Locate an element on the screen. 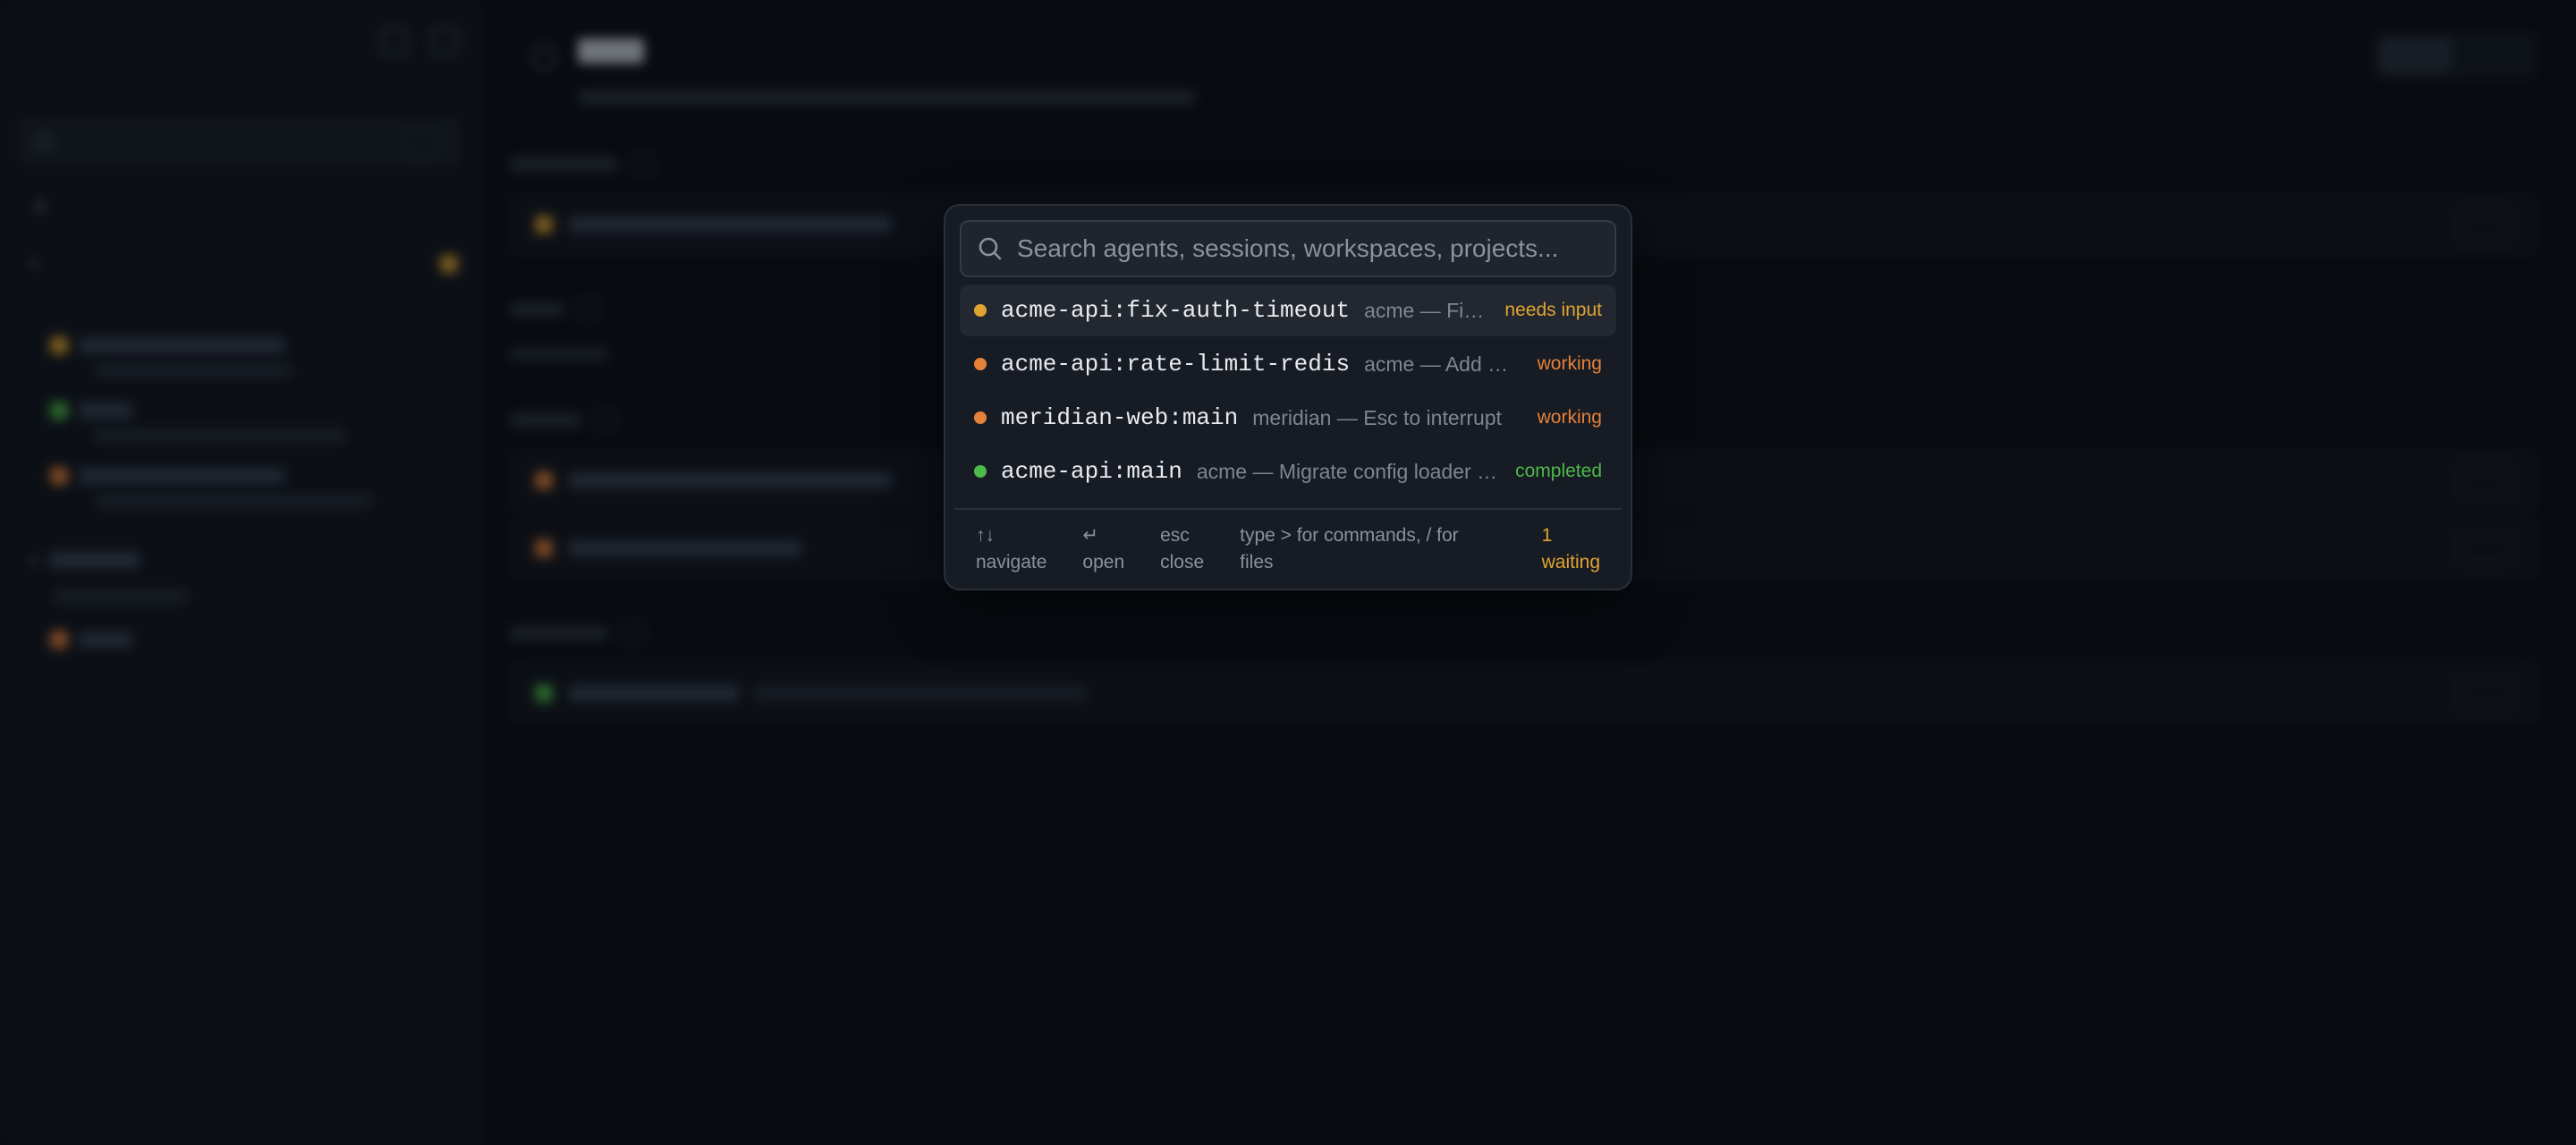 The width and height of the screenshot is (2576, 1145). hint-text: type > for commands, / for is located at coordinates (1349, 535).